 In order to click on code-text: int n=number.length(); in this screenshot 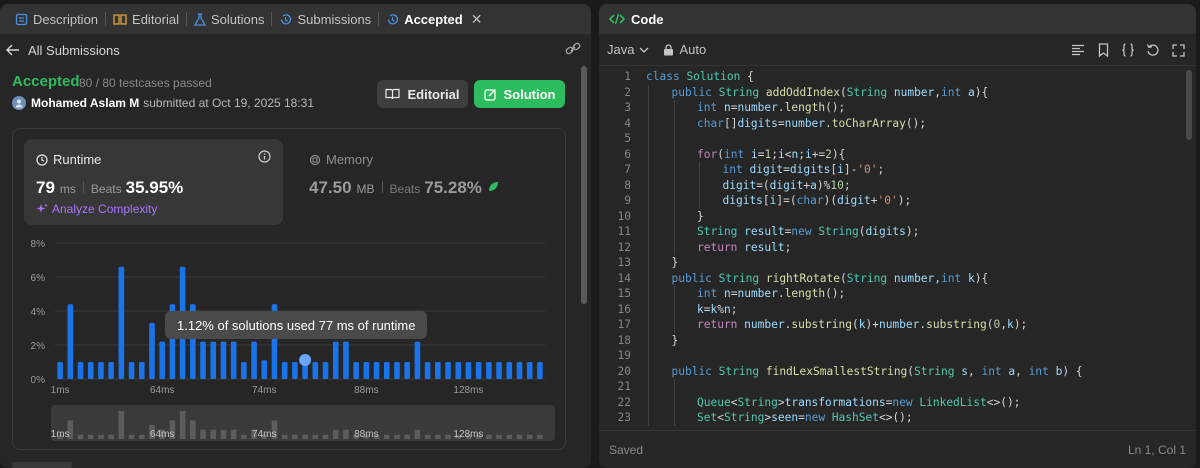, I will do `click(771, 107)`.